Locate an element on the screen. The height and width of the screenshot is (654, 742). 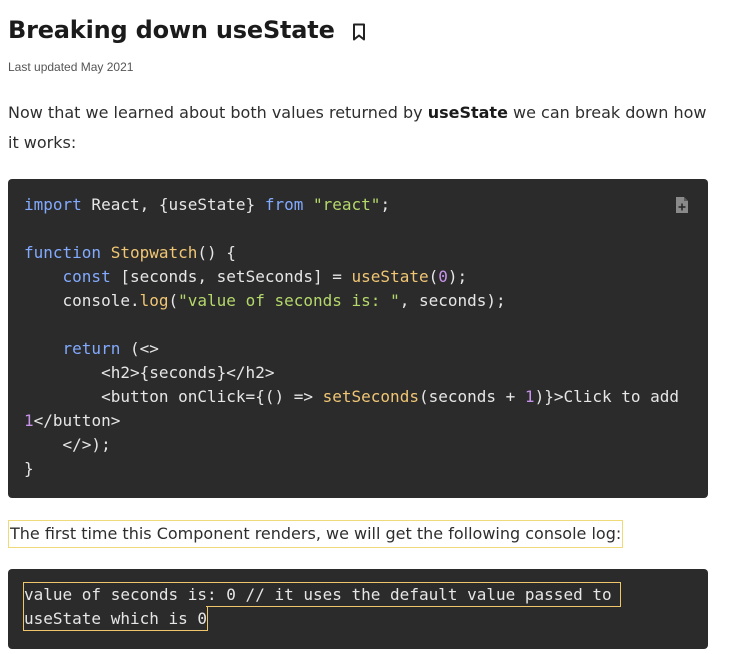
token-return-keyword: return is located at coordinates (91, 348).